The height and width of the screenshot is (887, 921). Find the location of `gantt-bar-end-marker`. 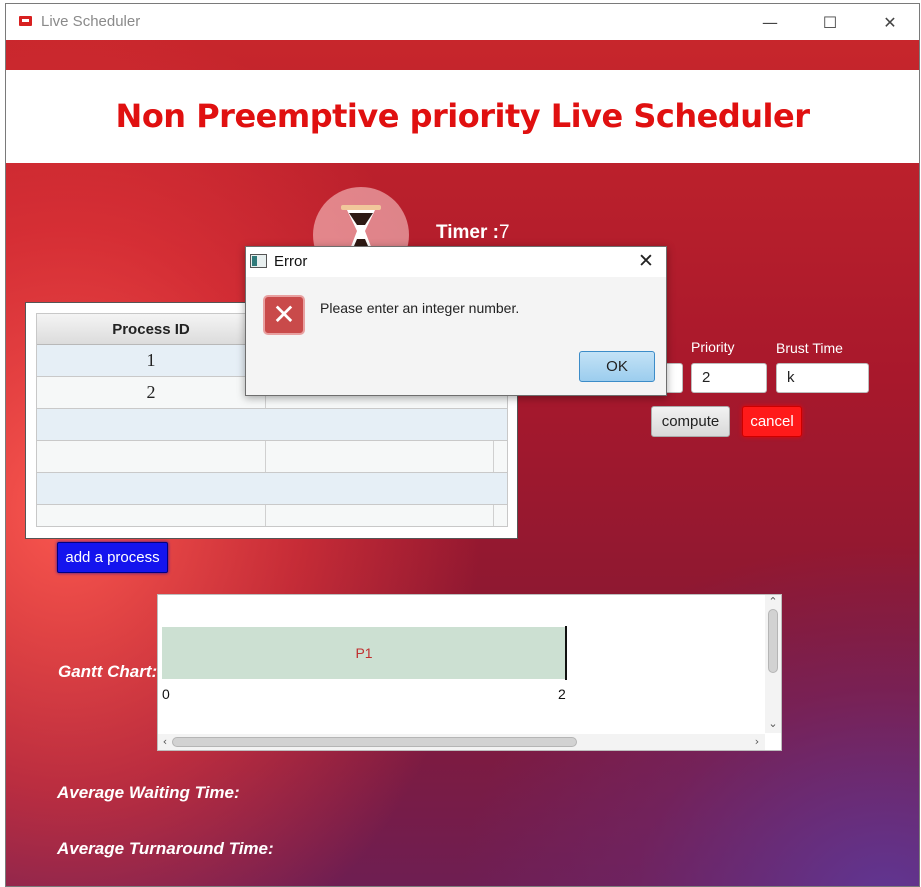

gantt-bar-end-marker is located at coordinates (566, 653).